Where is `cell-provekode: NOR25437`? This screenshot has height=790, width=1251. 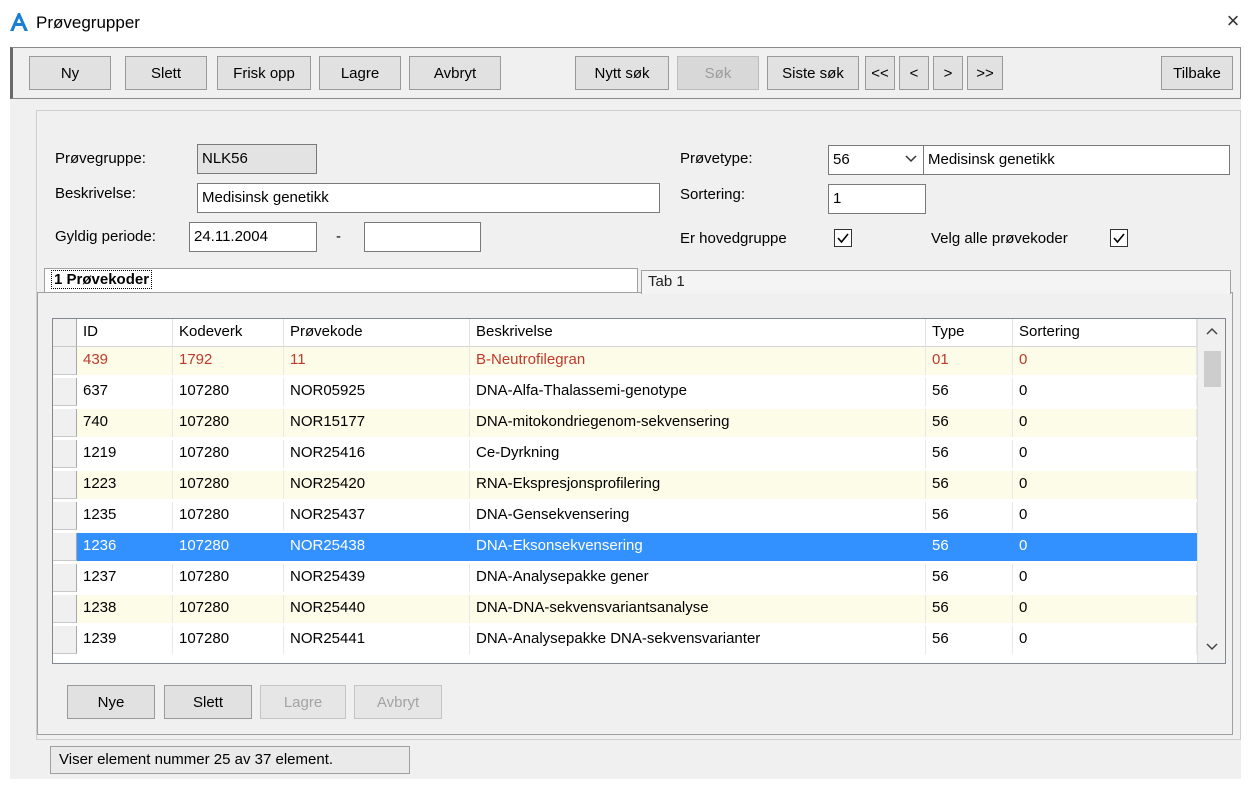 cell-provekode: NOR25437 is located at coordinates (377, 516).